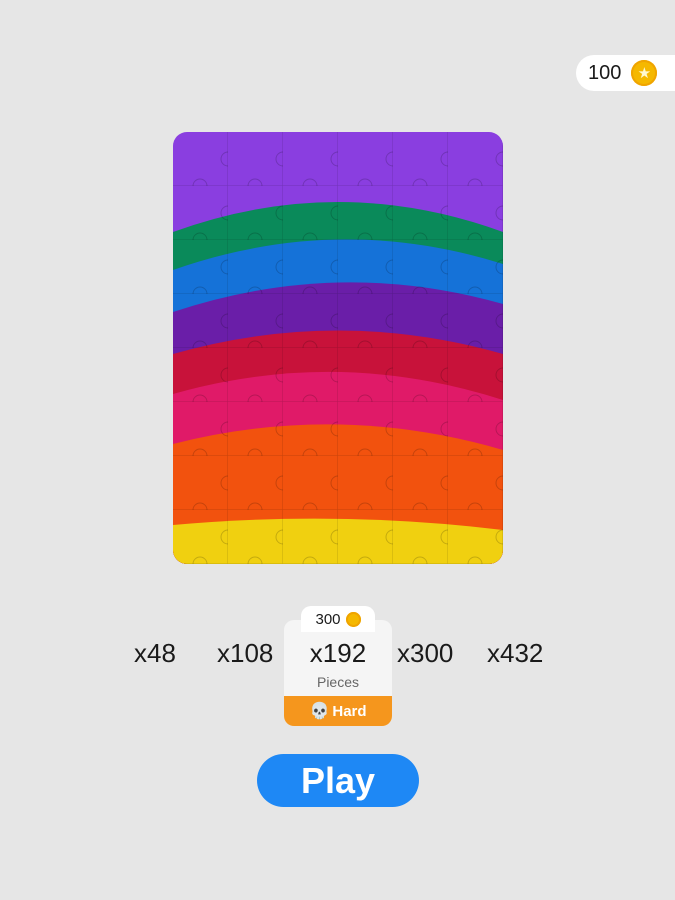 The image size is (675, 900). What do you see at coordinates (338, 653) in the screenshot?
I see `selected-piece-count: x192` at bounding box center [338, 653].